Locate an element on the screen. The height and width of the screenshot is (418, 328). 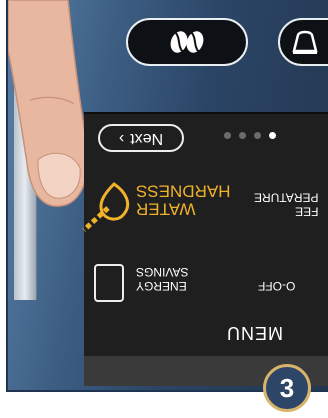
coffee-strength-button is located at coordinates (187, 42).